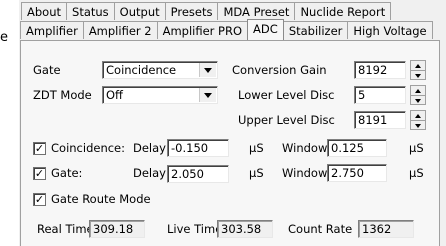 Image resolution: width=446 pixels, height=246 pixels. I want to click on tab-about: About, so click(44, 11).